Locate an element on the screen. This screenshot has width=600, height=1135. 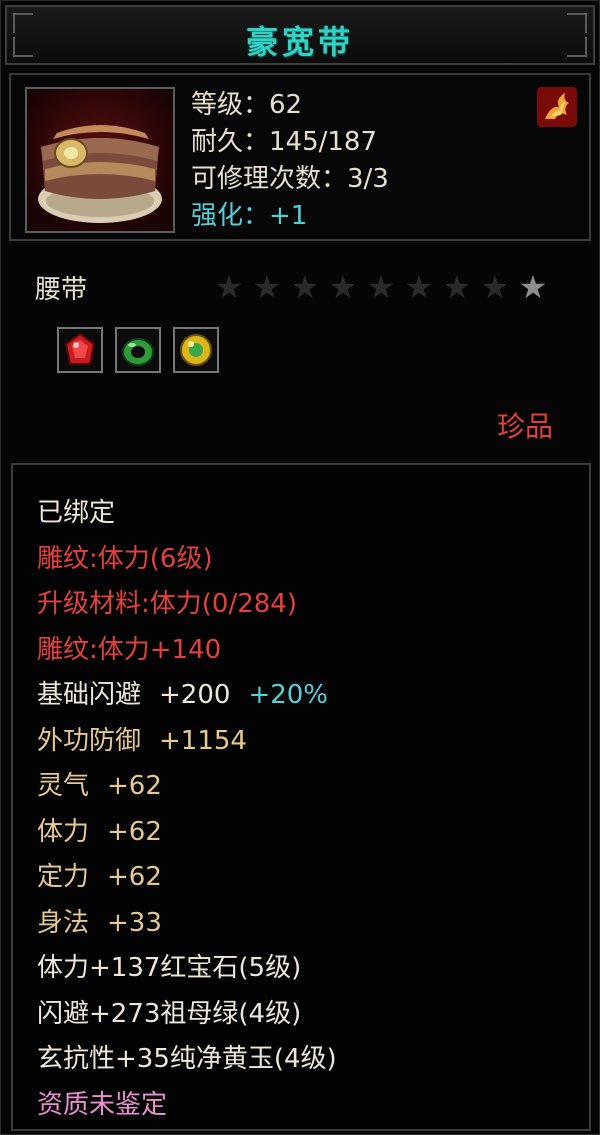
repair-count-text: 可修理次数：3/3 is located at coordinates (290, 179).